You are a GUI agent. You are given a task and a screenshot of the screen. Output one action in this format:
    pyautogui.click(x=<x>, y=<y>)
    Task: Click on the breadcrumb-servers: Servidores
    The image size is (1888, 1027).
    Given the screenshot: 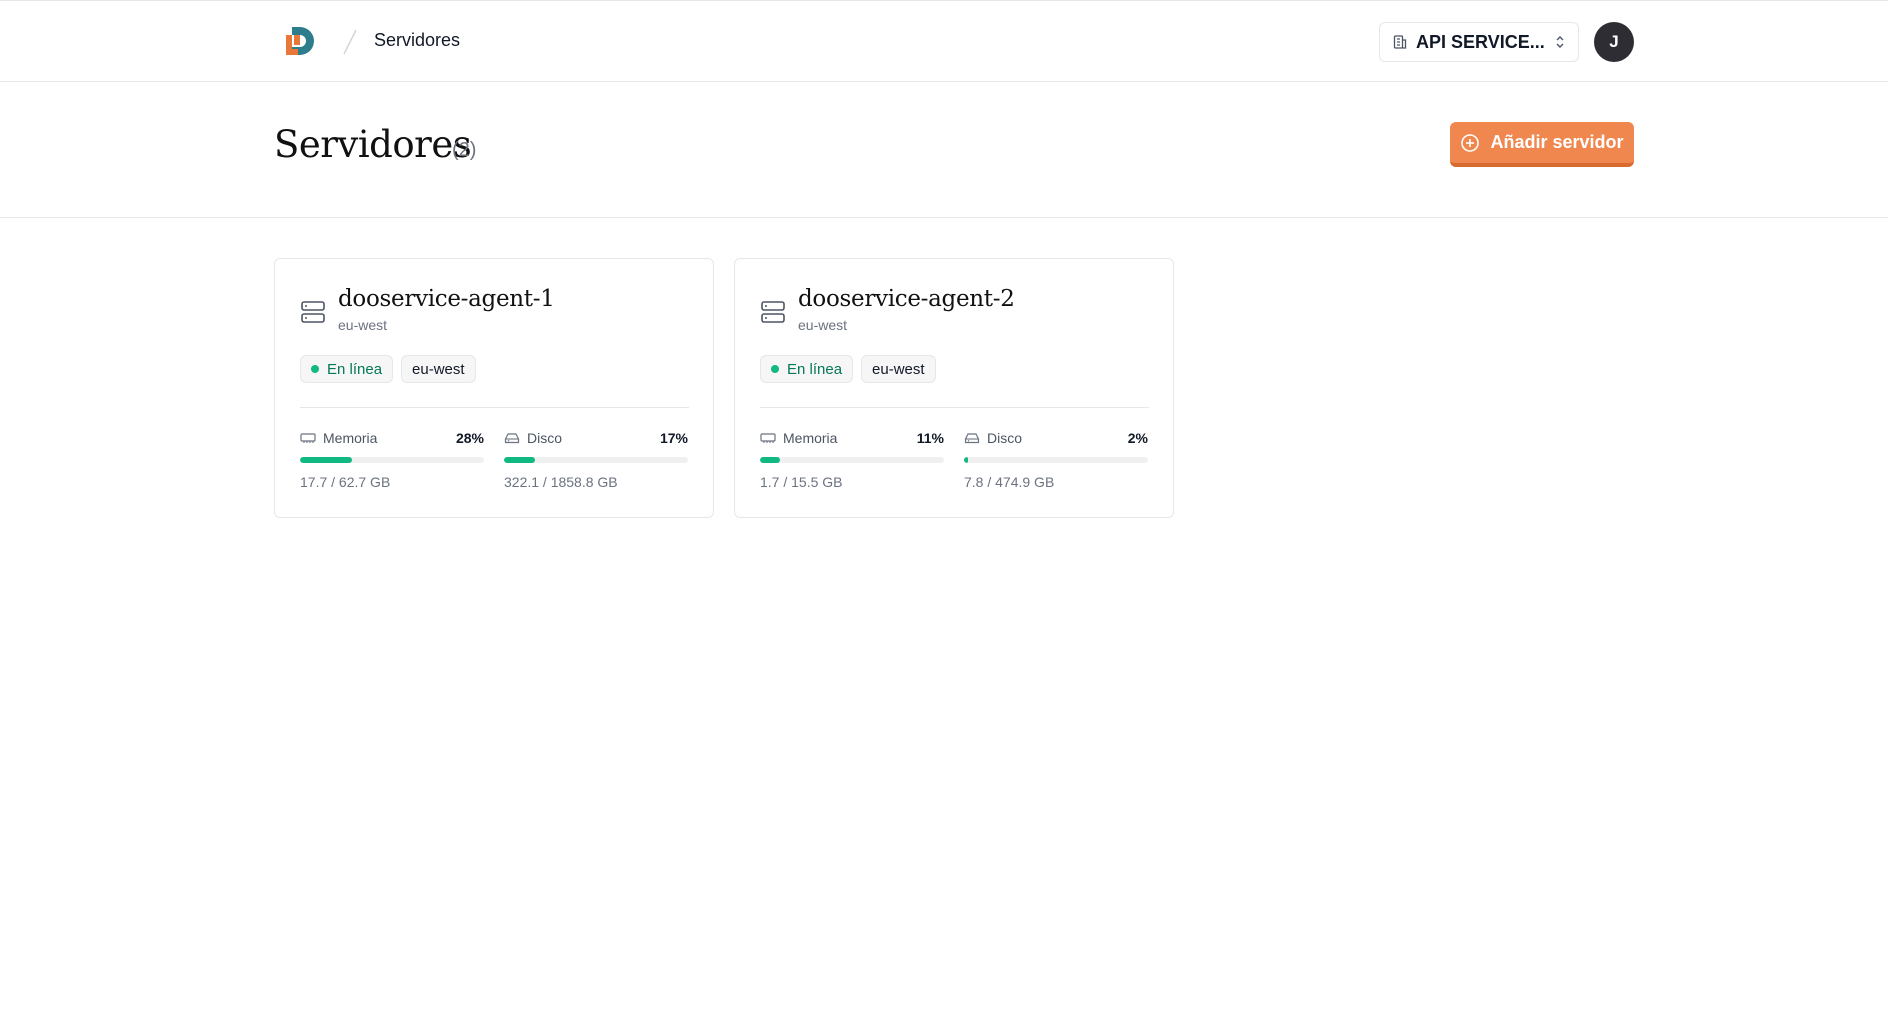 What is the action you would take?
    pyautogui.click(x=417, y=40)
    